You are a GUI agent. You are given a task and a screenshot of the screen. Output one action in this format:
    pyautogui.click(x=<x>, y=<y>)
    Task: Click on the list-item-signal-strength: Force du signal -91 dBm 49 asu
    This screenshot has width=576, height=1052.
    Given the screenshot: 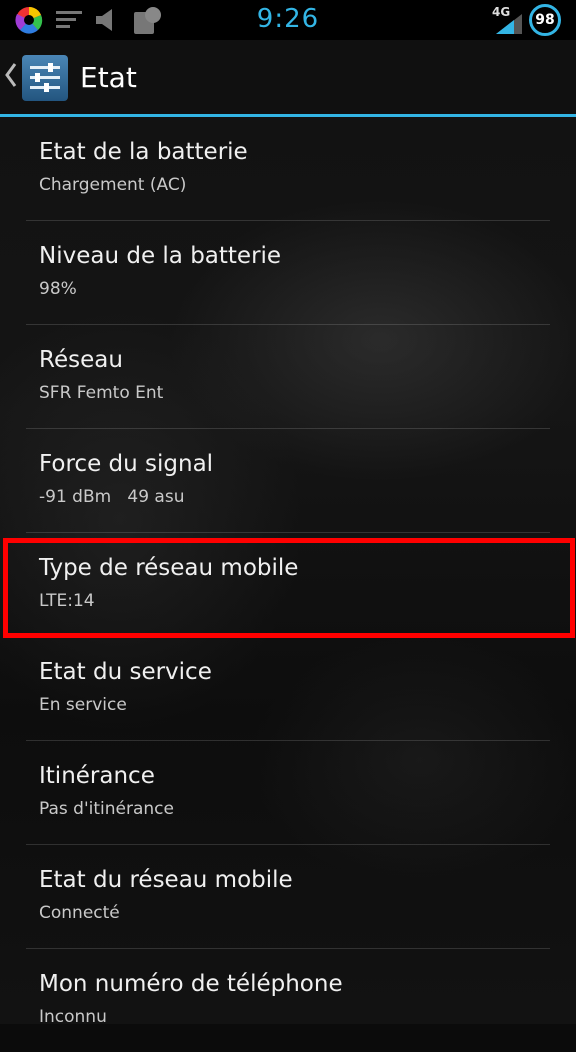 What is the action you would take?
    pyautogui.click(x=288, y=481)
    